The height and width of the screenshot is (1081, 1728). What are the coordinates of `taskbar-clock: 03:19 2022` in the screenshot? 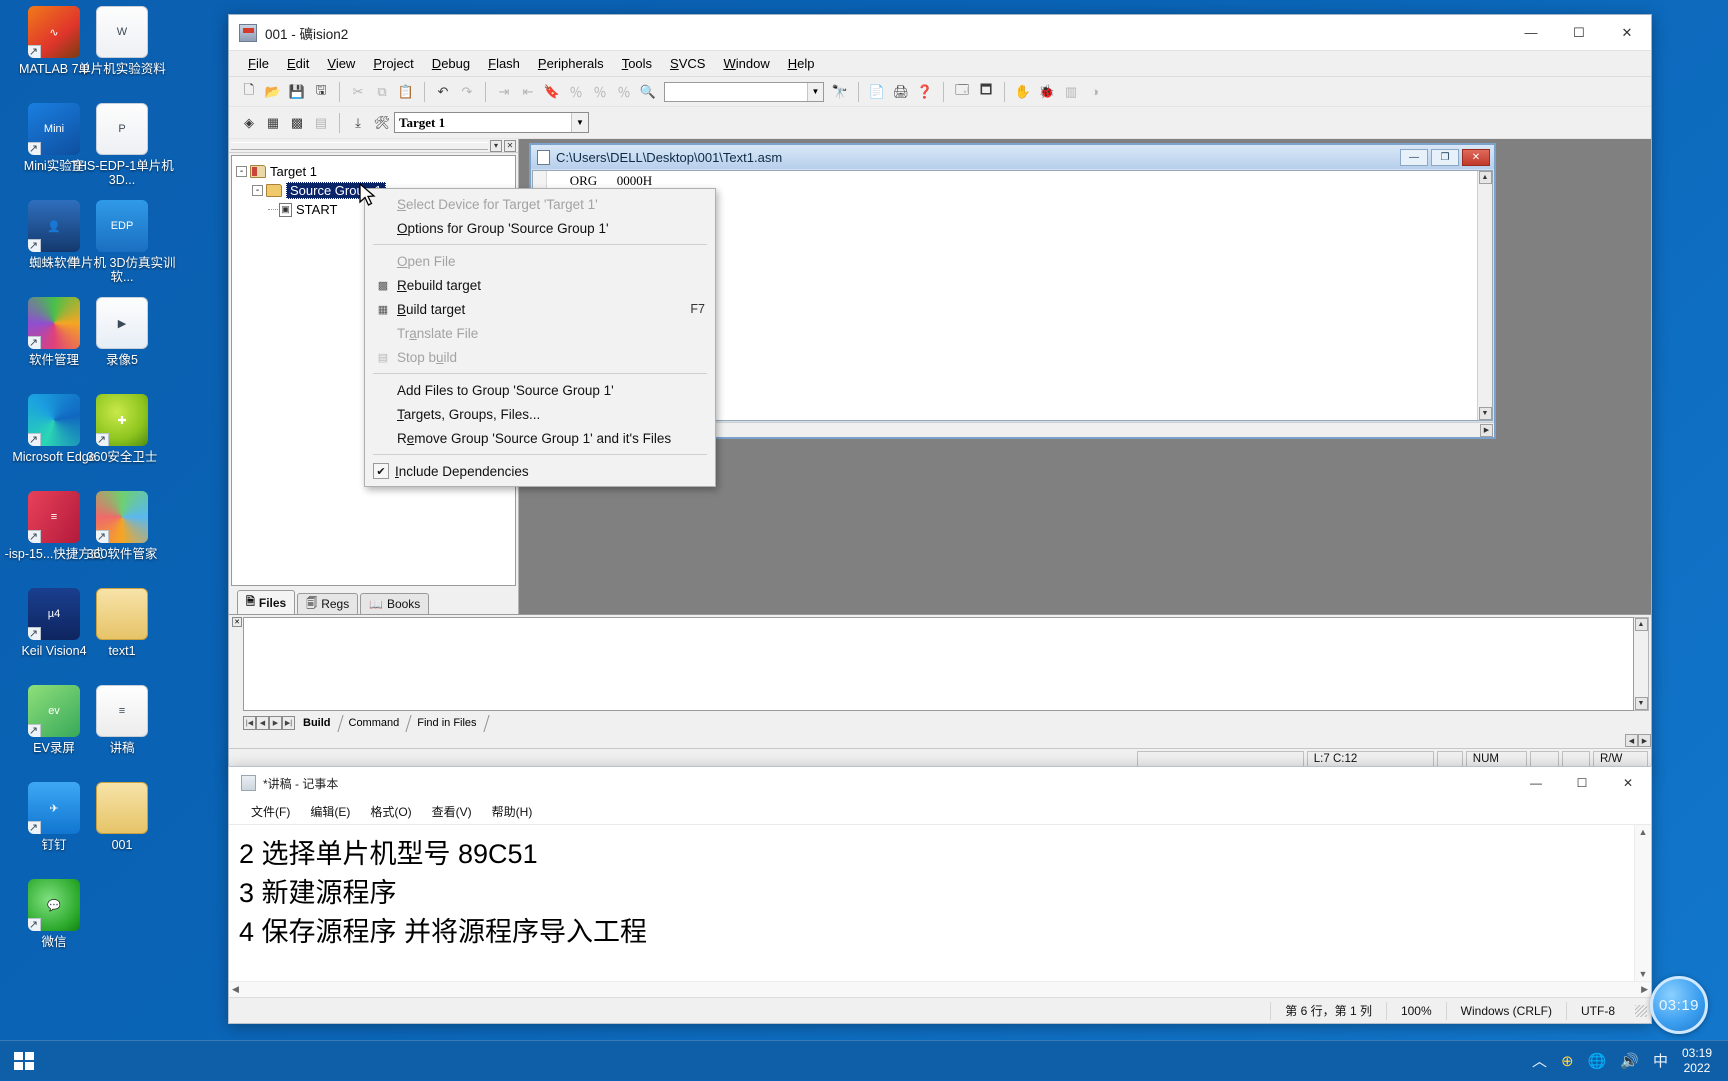 It's located at (1700, 1061).